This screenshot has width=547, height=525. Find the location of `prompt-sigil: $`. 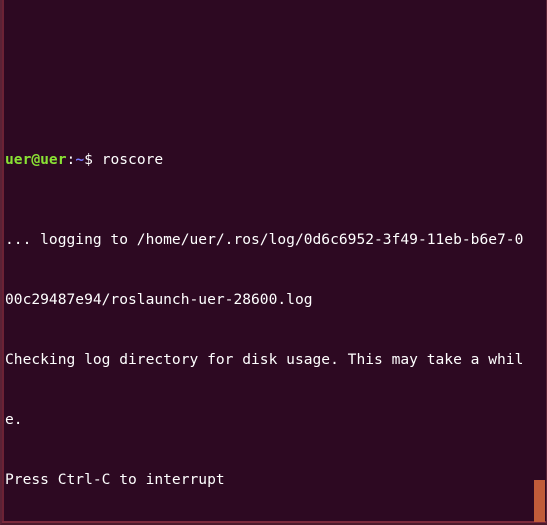

prompt-sigil: $ is located at coordinates (88, 159).